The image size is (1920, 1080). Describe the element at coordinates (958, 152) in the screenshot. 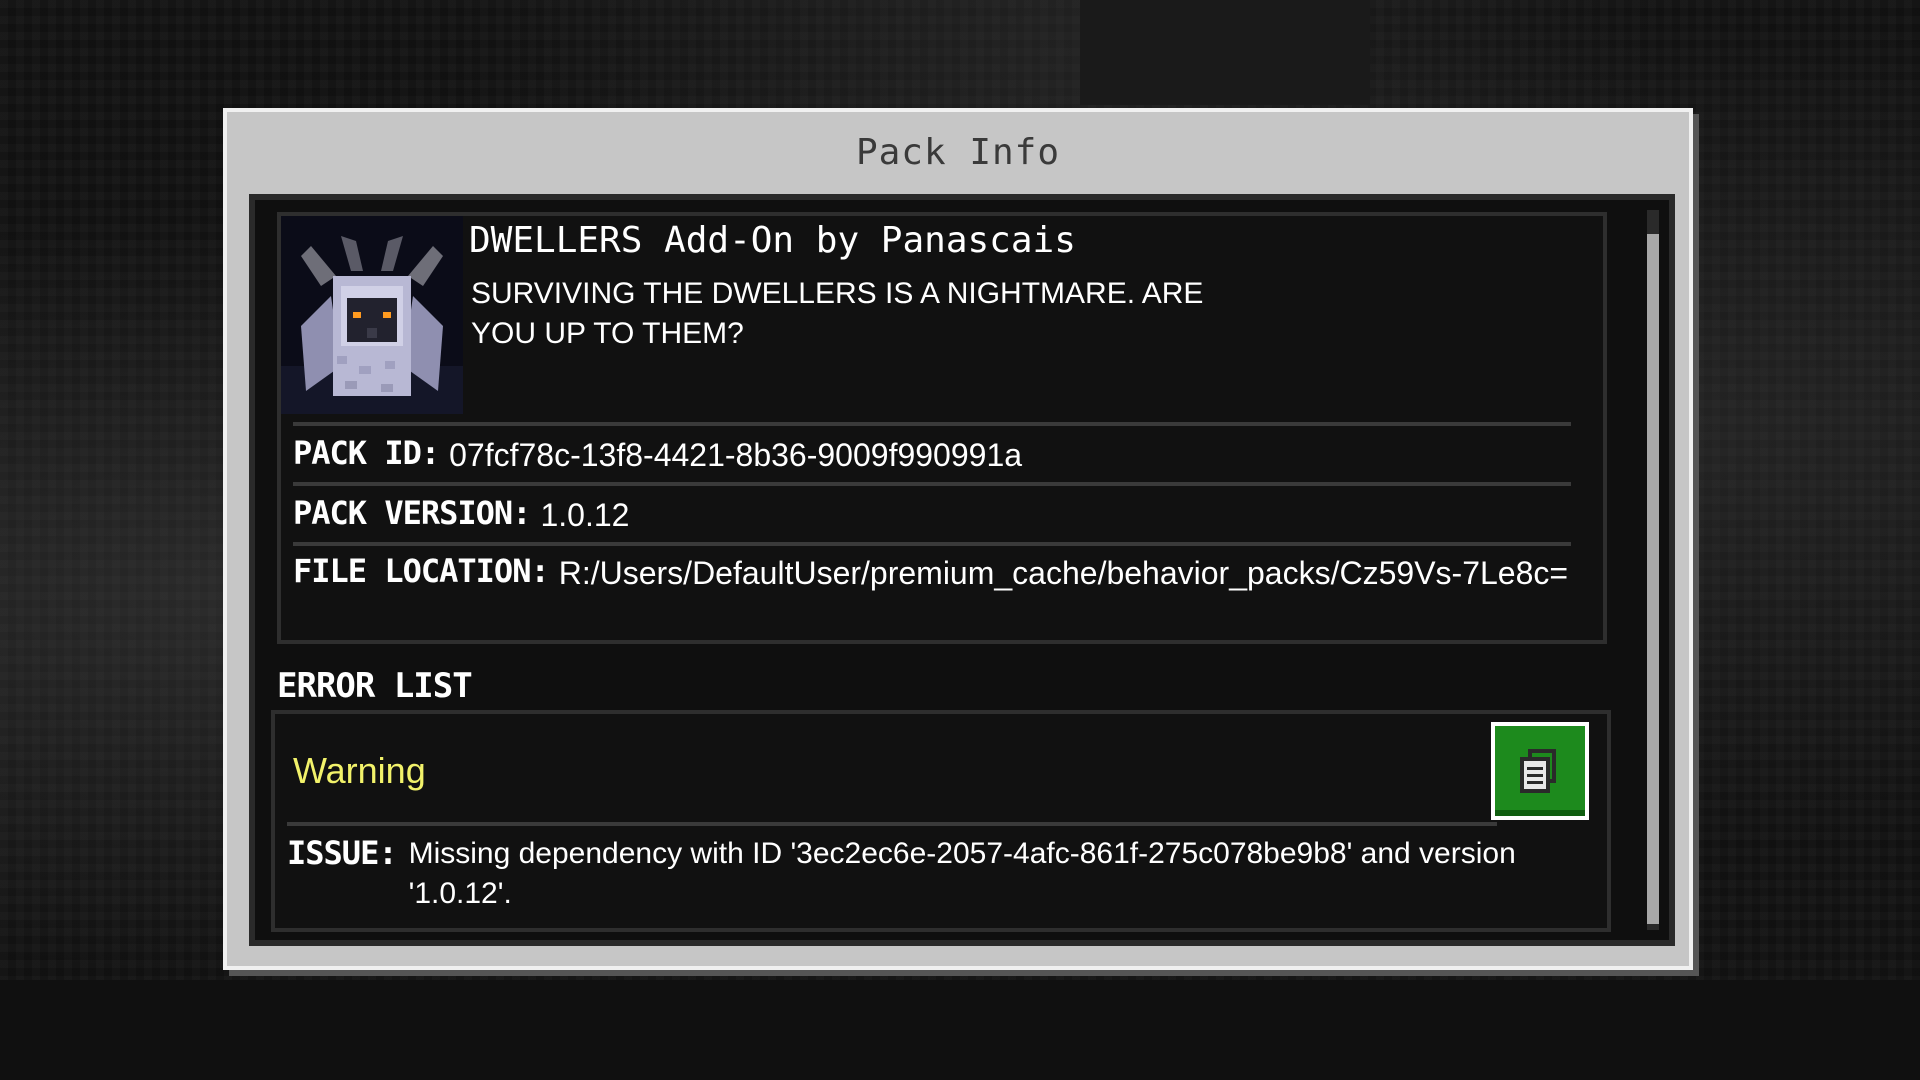

I see `dialog-title: Pack Info` at that location.